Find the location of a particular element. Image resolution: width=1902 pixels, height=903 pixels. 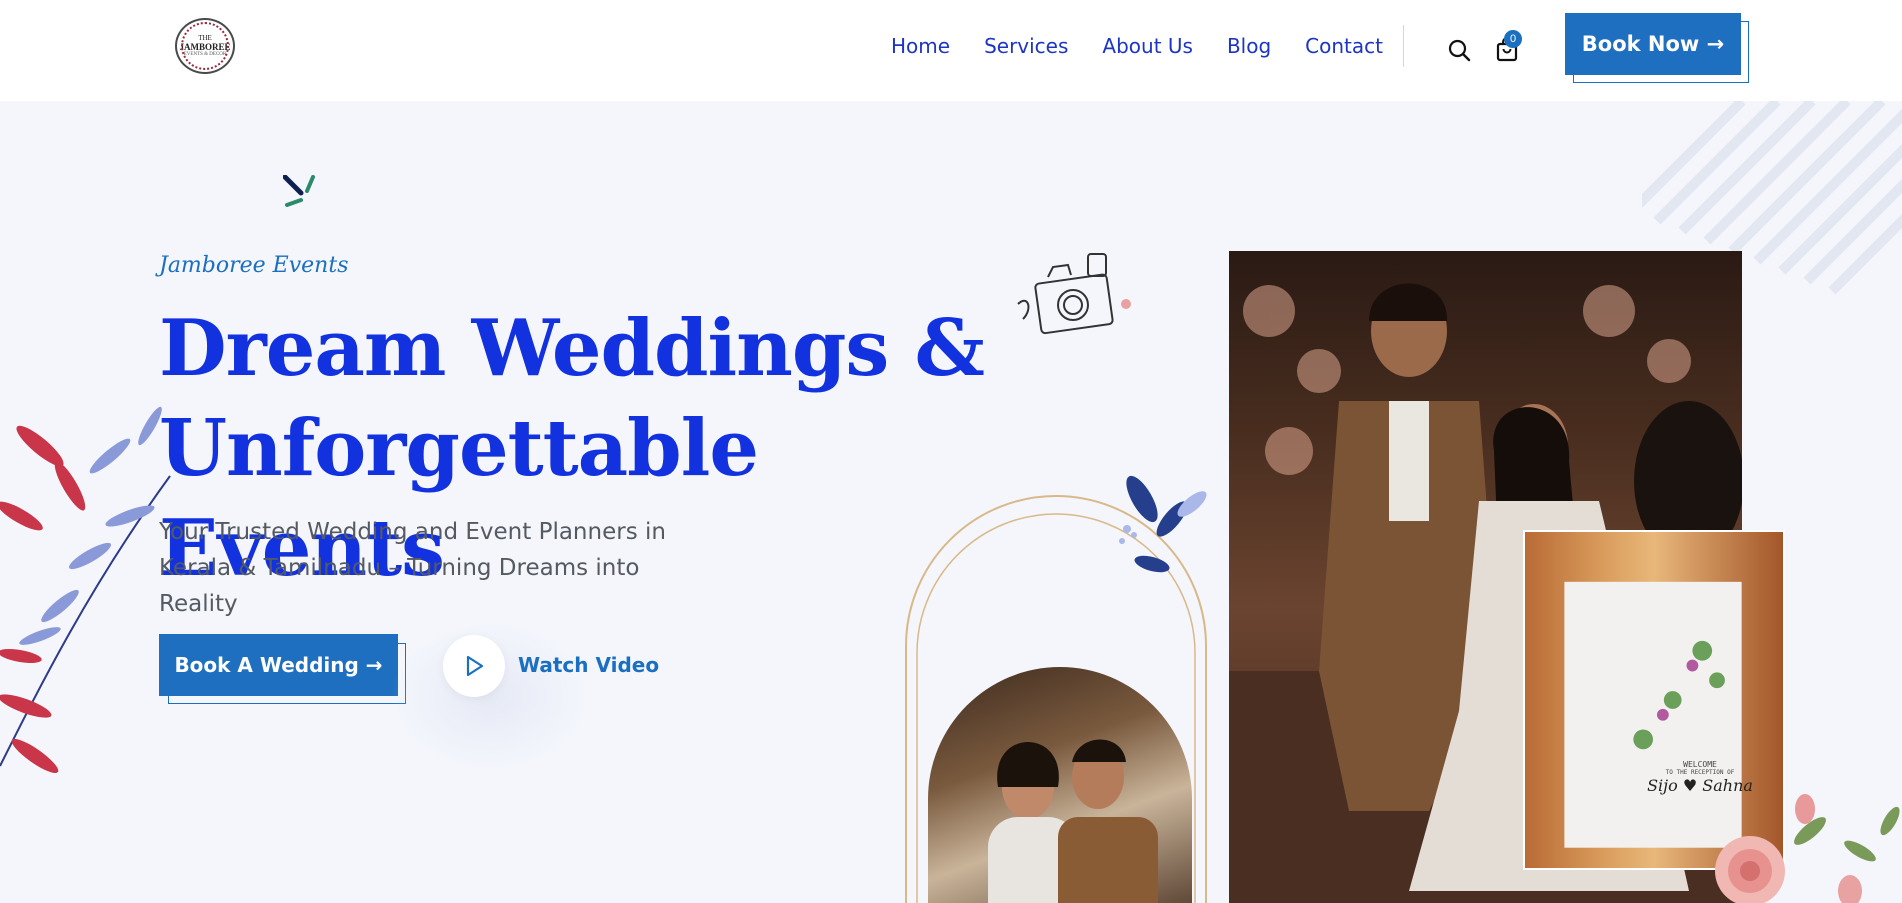

blue-flower-decoration is located at coordinates (1163, 524).